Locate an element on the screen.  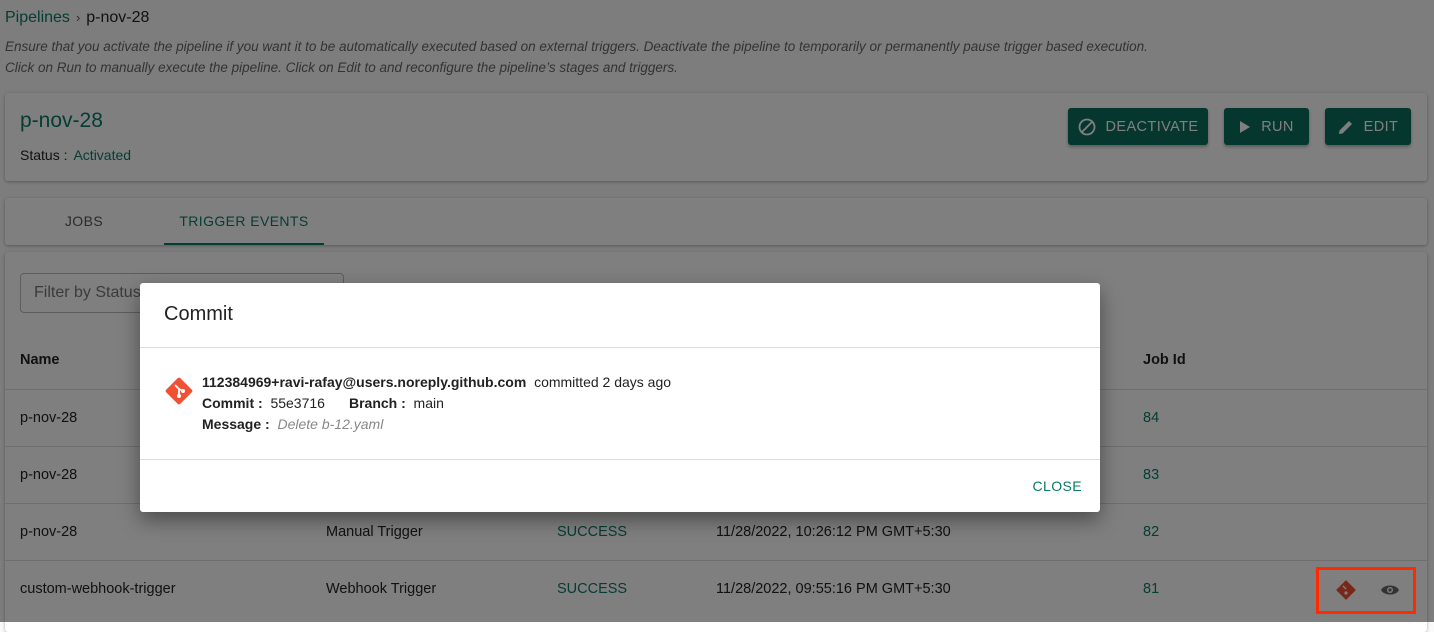
commit-info-line: Commit : 55e3716 Branch : main is located at coordinates (323, 403).